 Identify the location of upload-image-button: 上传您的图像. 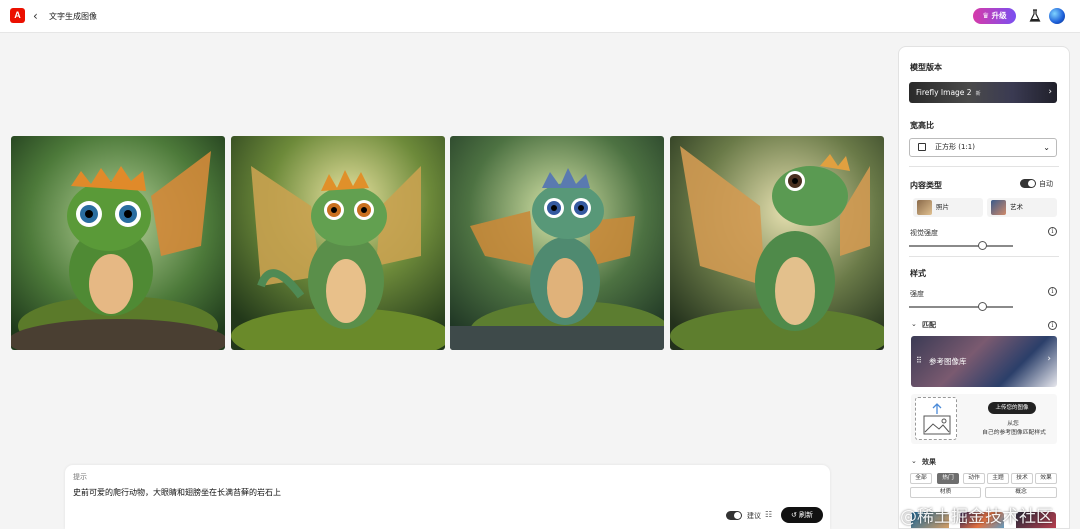
(1012, 408).